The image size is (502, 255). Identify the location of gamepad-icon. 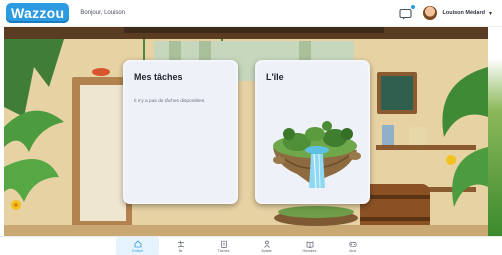
(352, 244).